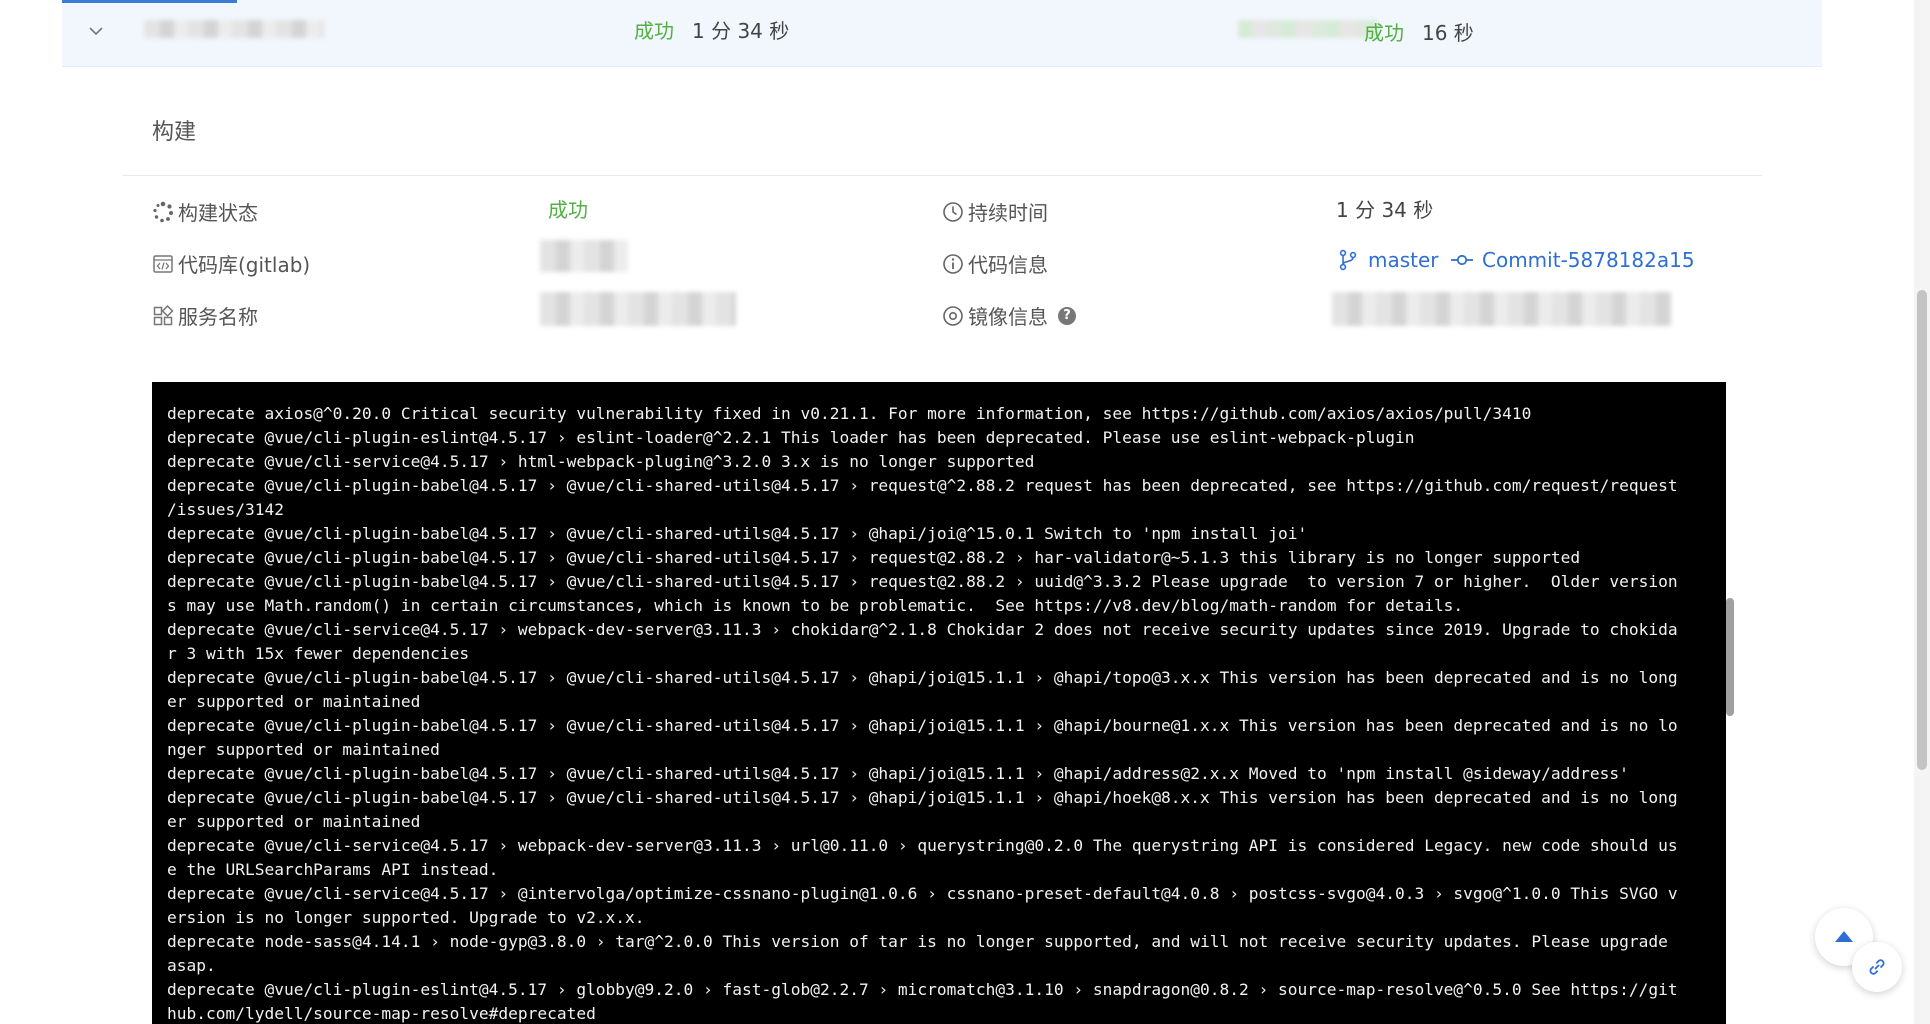  I want to click on chevron-down-icon, so click(96, 31).